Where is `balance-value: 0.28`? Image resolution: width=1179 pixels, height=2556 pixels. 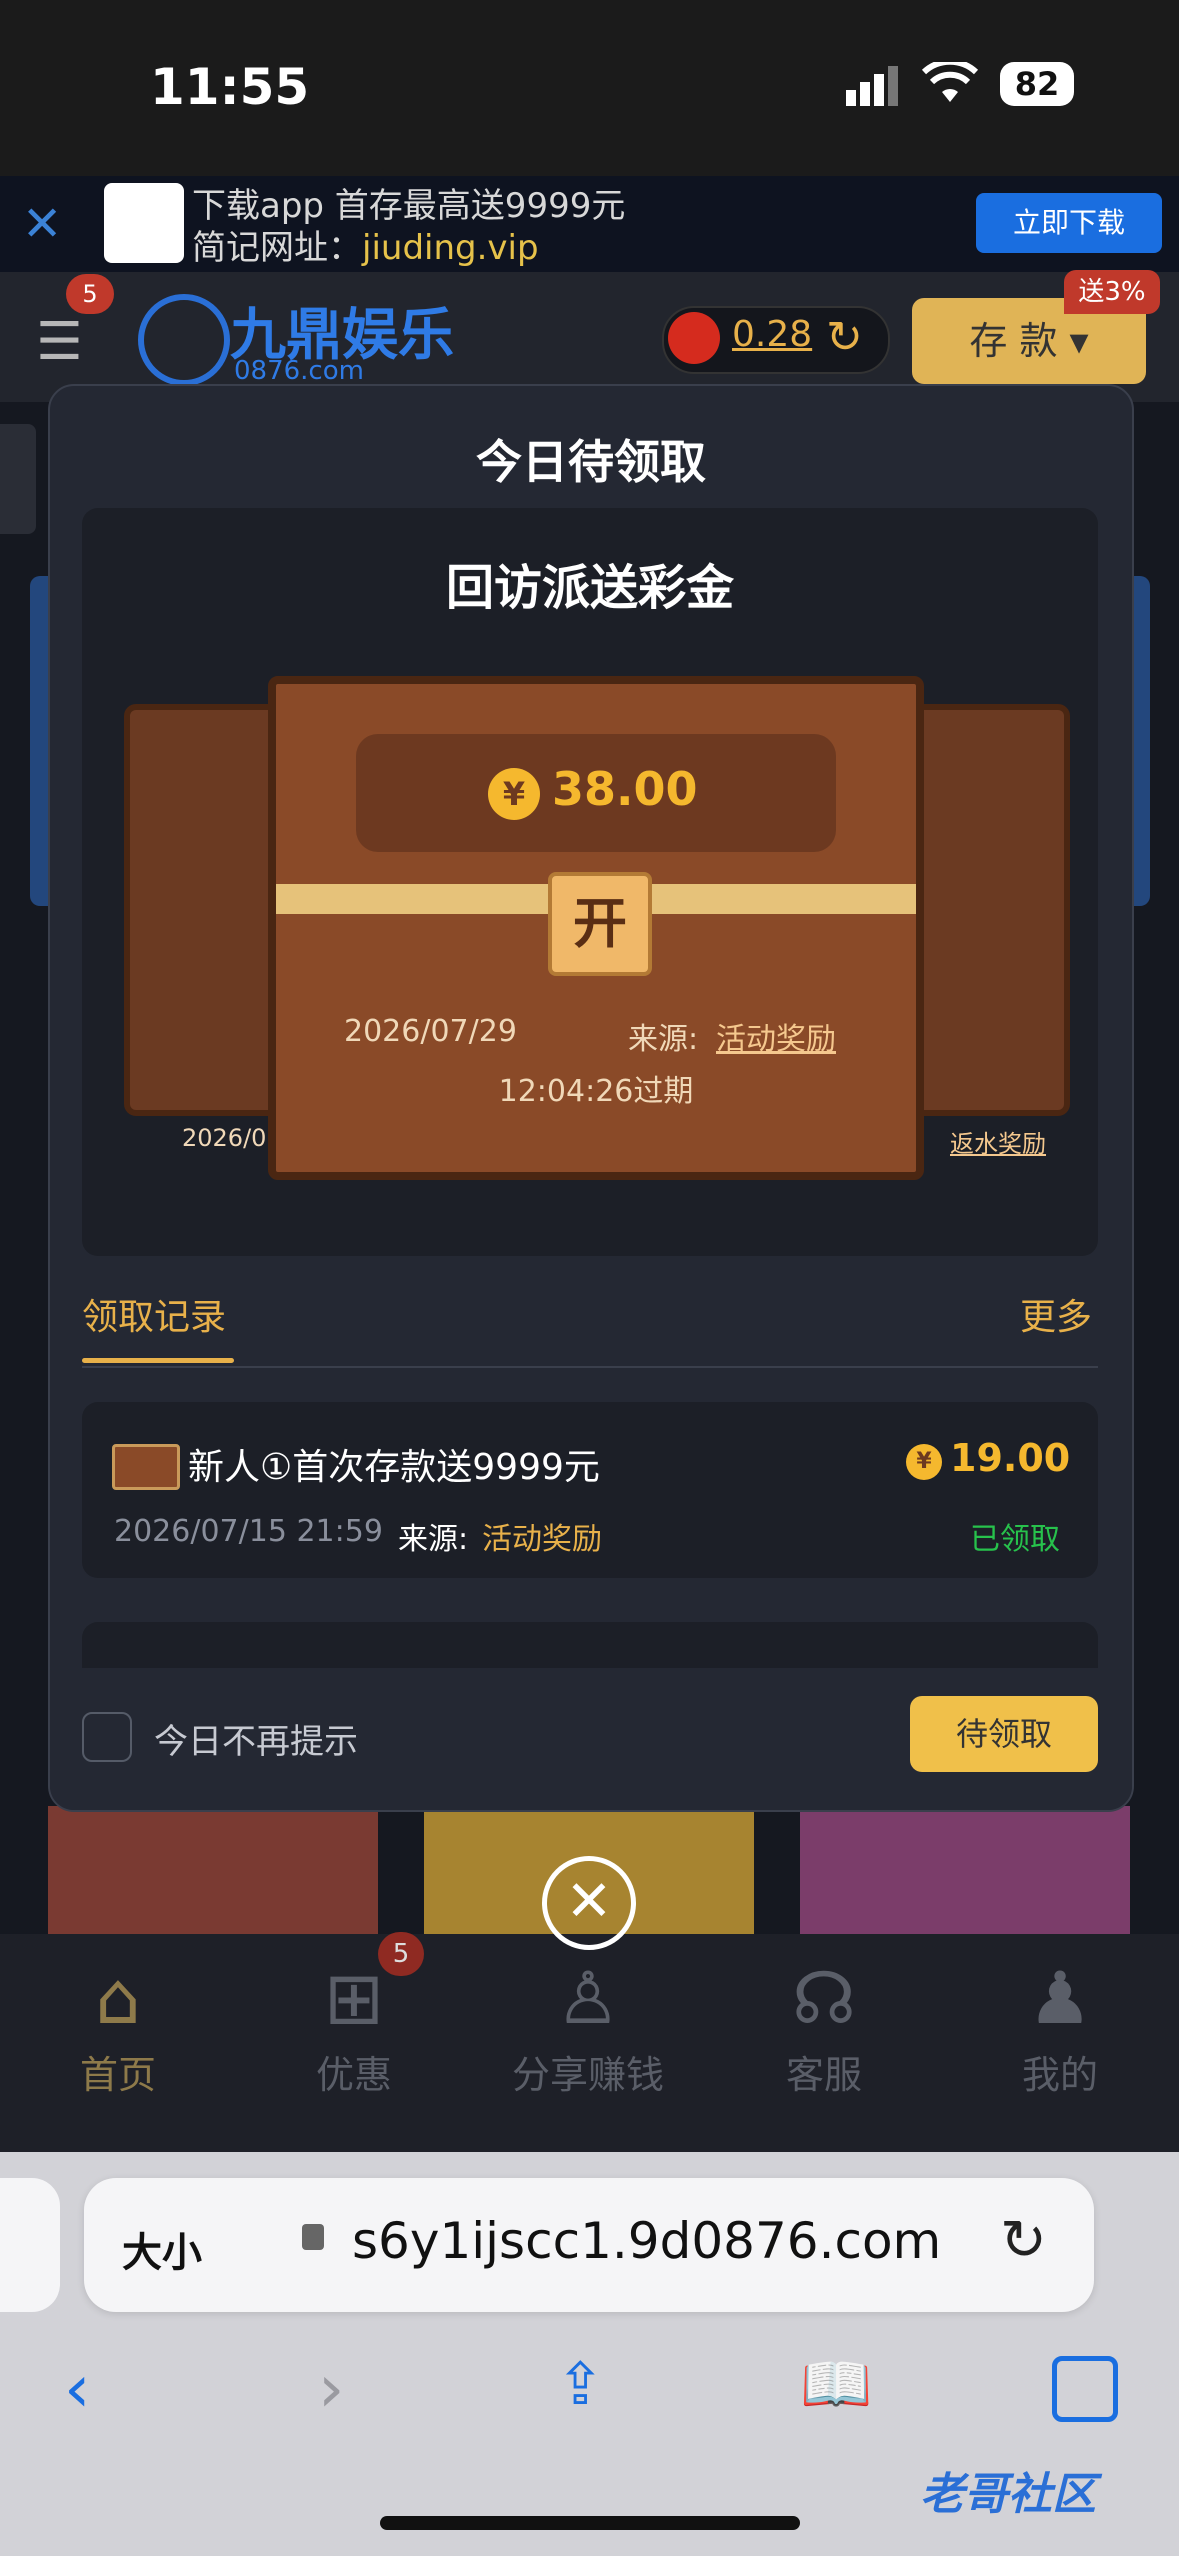
balance-value: 0.28 is located at coordinates (772, 334).